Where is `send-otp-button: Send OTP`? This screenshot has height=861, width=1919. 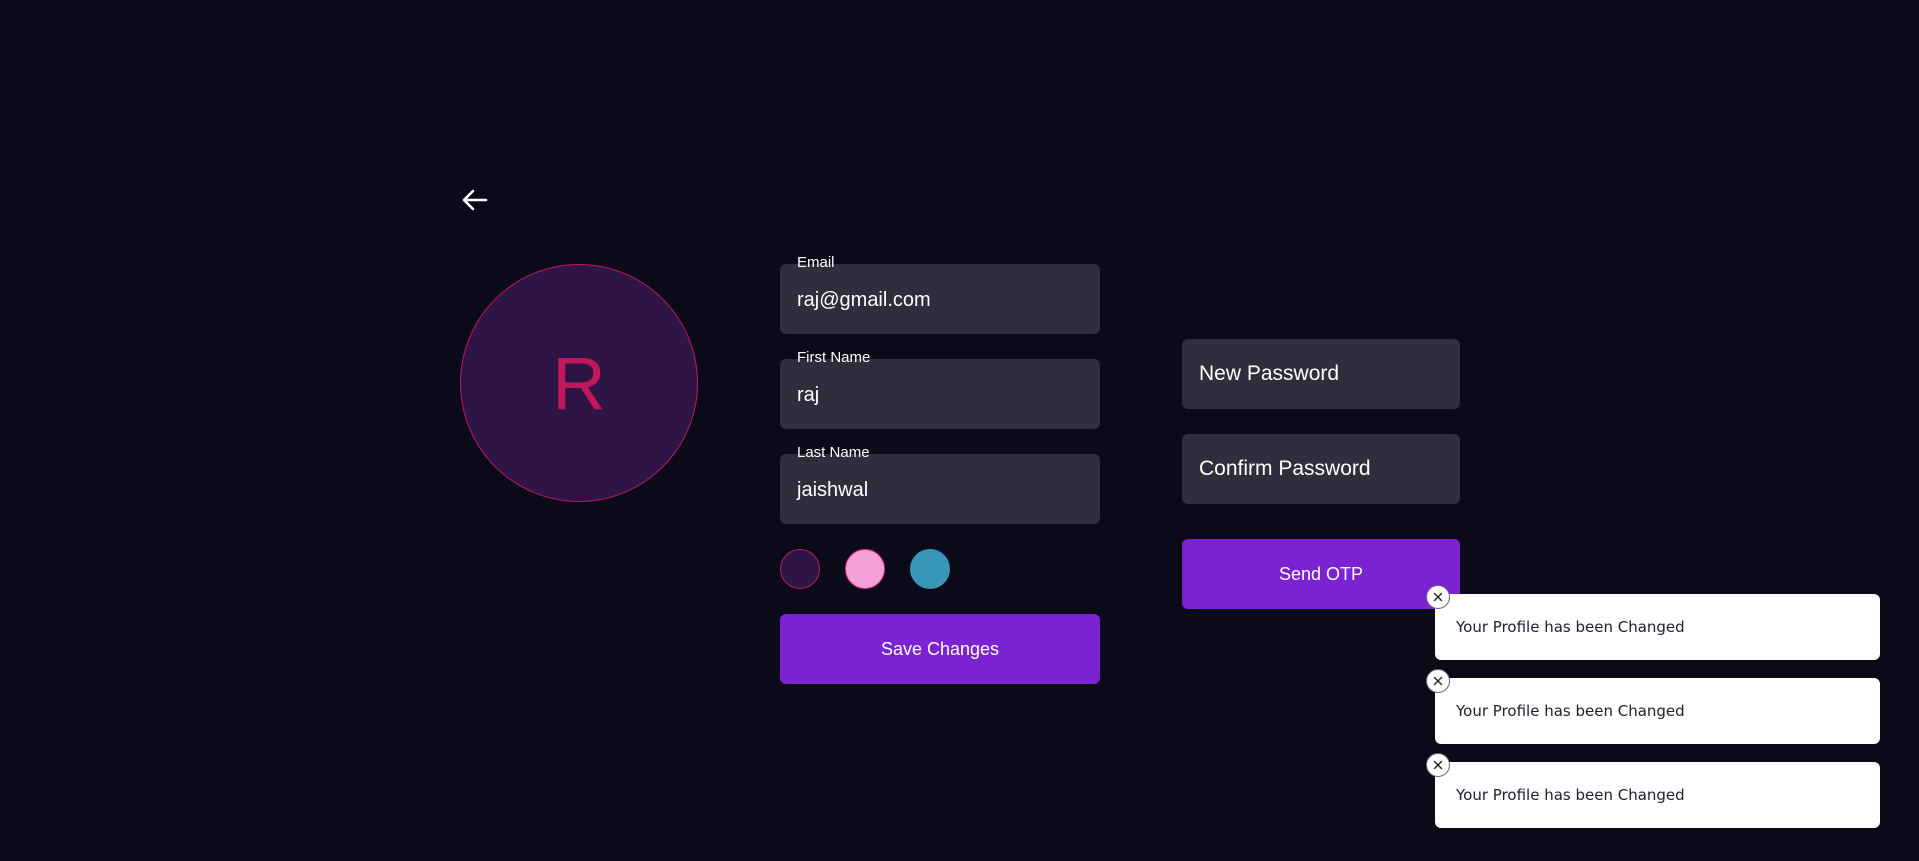 send-otp-button: Send OTP is located at coordinates (1321, 574).